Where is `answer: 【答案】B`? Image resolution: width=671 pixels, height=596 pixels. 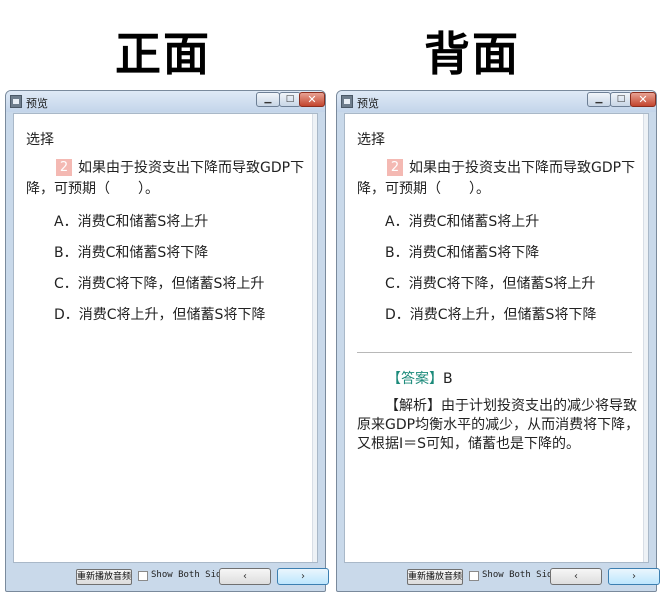 answer: 【答案】B is located at coordinates (420, 378).